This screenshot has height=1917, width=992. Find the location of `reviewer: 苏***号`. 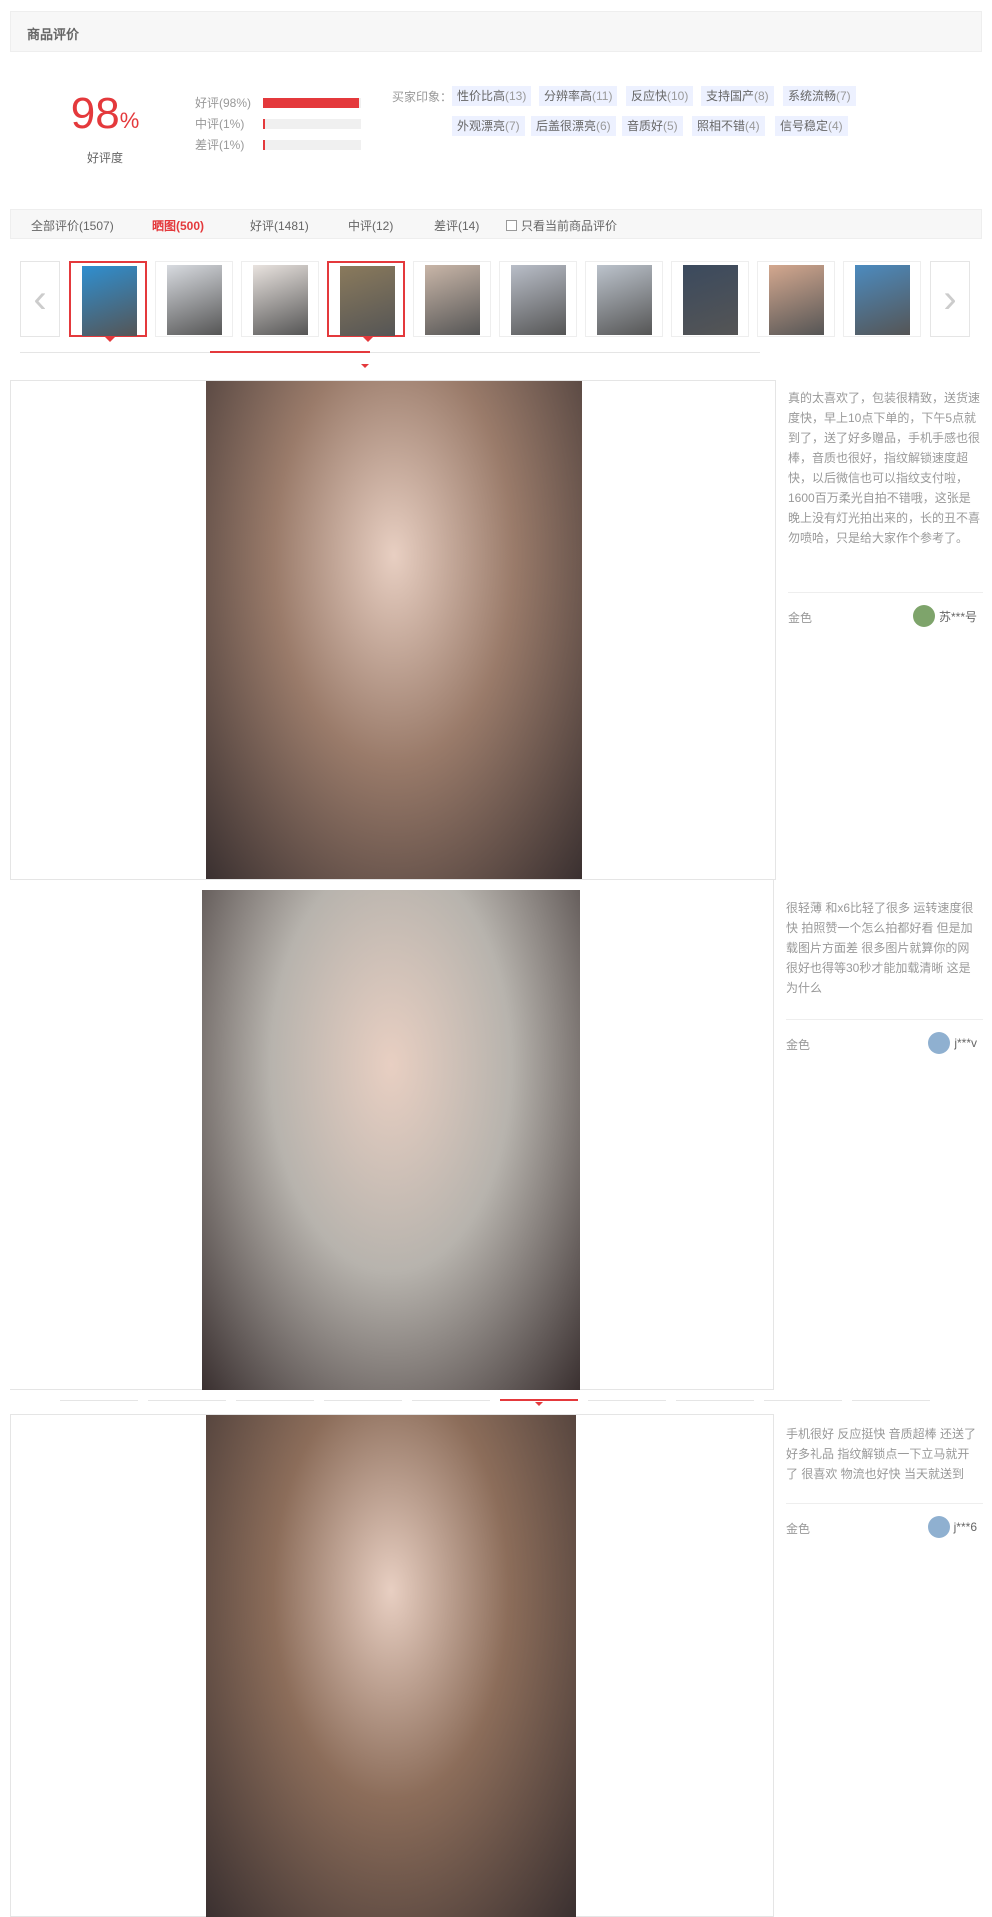

reviewer: 苏***号 is located at coordinates (944, 616).